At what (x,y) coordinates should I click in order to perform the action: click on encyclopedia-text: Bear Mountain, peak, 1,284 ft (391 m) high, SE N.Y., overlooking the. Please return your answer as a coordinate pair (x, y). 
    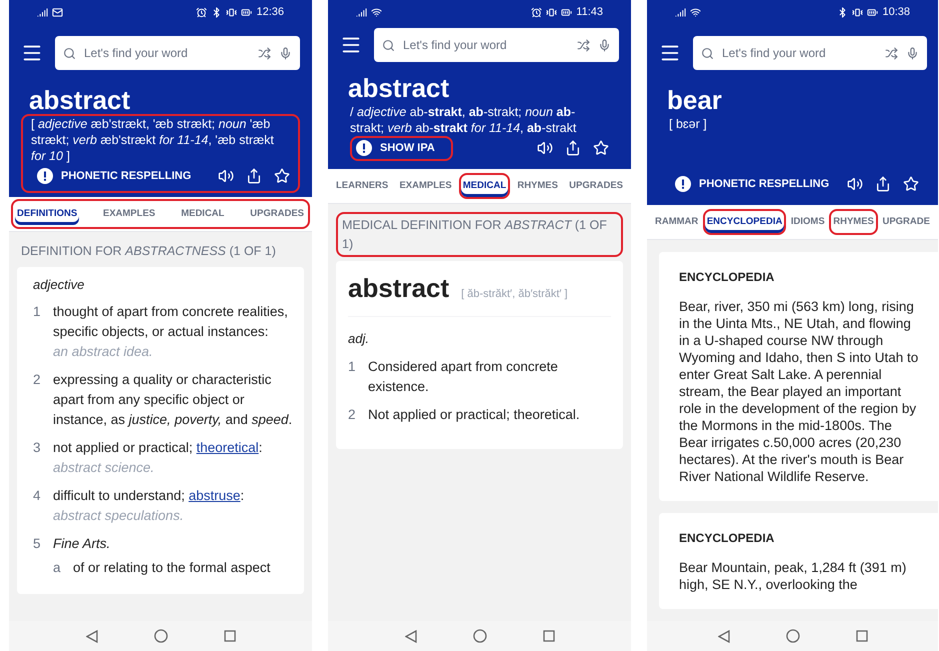
    Looking at the image, I should click on (793, 575).